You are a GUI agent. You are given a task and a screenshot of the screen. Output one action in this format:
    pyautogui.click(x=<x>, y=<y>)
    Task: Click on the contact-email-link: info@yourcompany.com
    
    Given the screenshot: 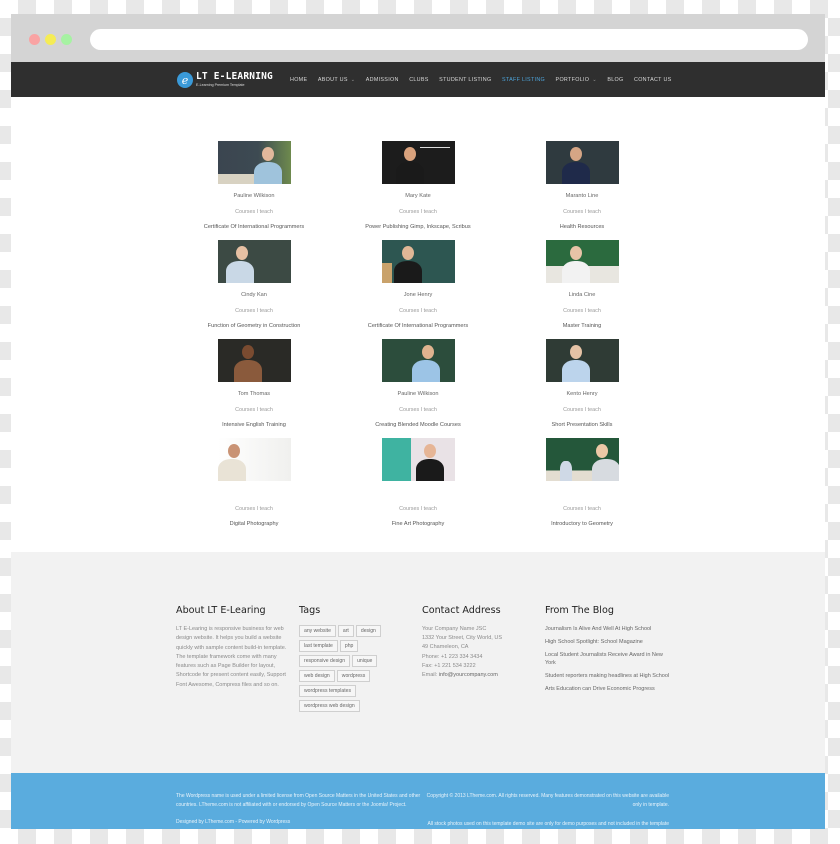 What is the action you would take?
    pyautogui.click(x=468, y=675)
    